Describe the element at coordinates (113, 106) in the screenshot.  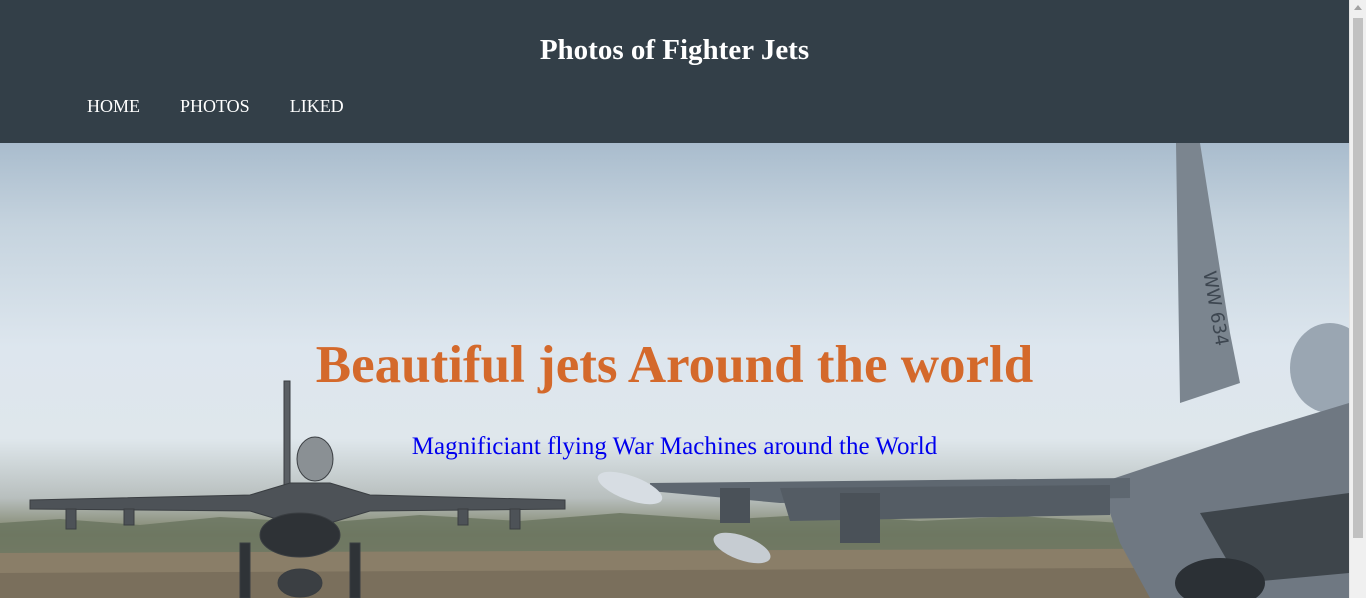
I see `nav-home-link: HOME` at that location.